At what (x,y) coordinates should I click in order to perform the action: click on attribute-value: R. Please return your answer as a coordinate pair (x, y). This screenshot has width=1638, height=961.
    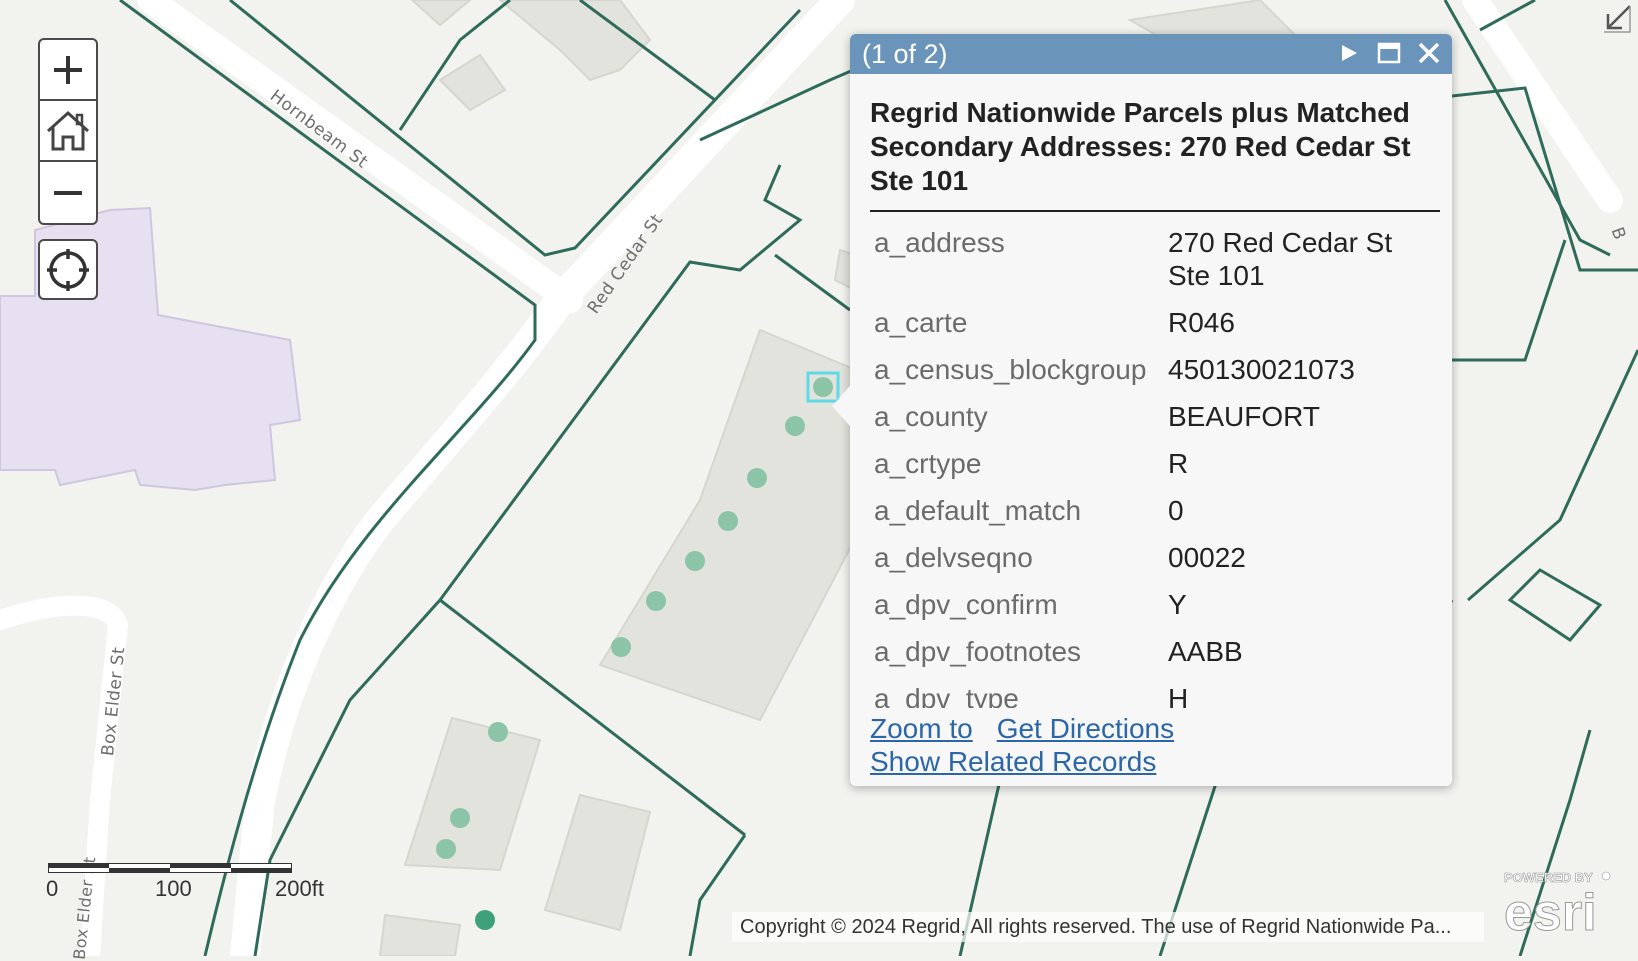
    Looking at the image, I should click on (1178, 463).